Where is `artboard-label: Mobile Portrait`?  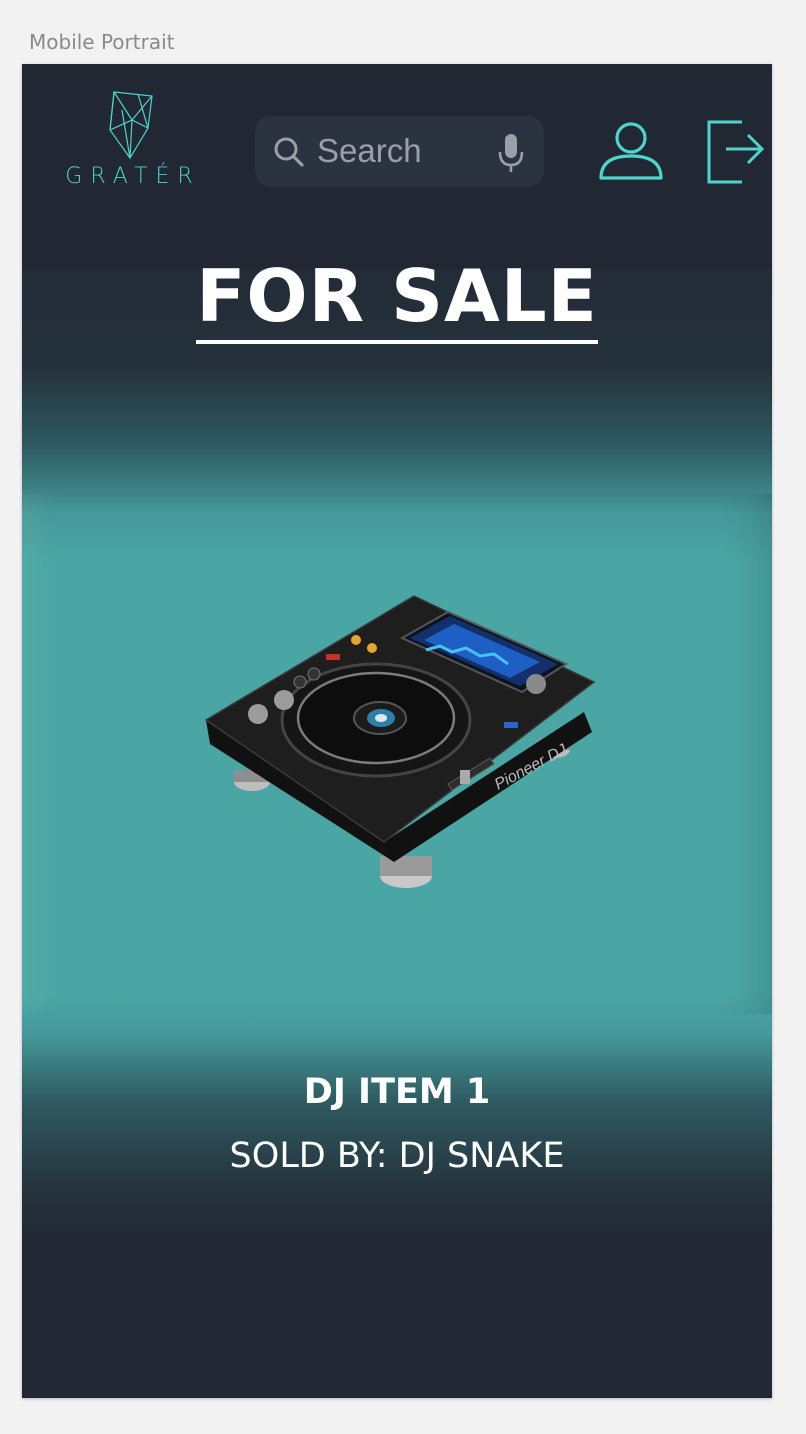 artboard-label: Mobile Portrait is located at coordinates (102, 42).